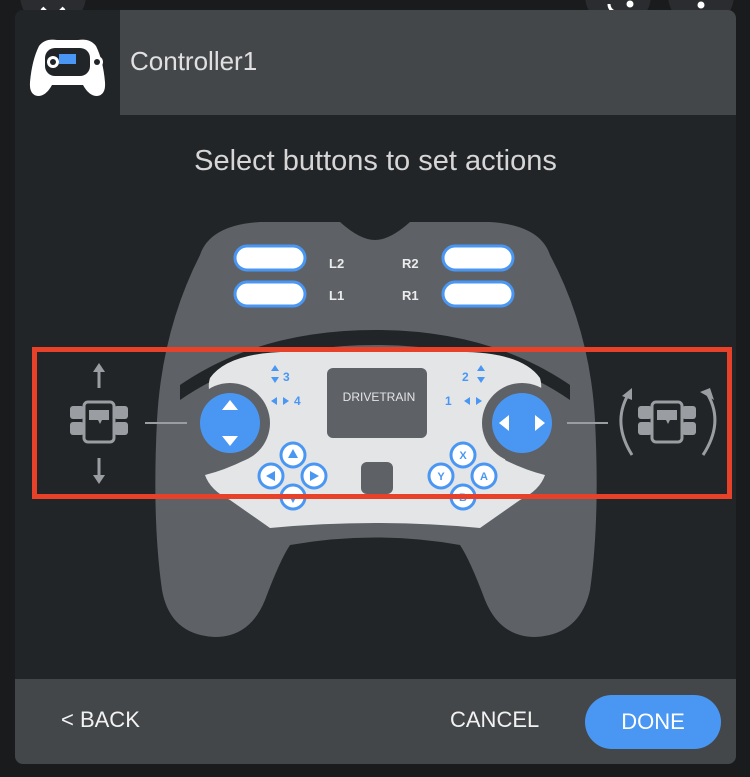 Image resolution: width=750 pixels, height=777 pixels. What do you see at coordinates (410, 263) in the screenshot?
I see `r2-label: R2` at bounding box center [410, 263].